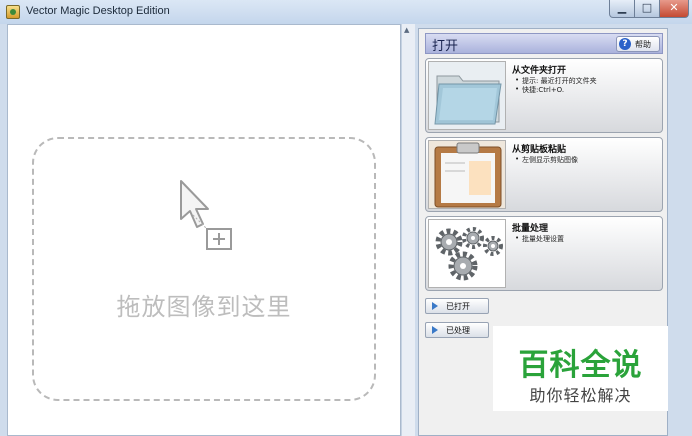 The height and width of the screenshot is (436, 692). Describe the element at coordinates (467, 174) in the screenshot. I see `clipboard-icon` at that location.